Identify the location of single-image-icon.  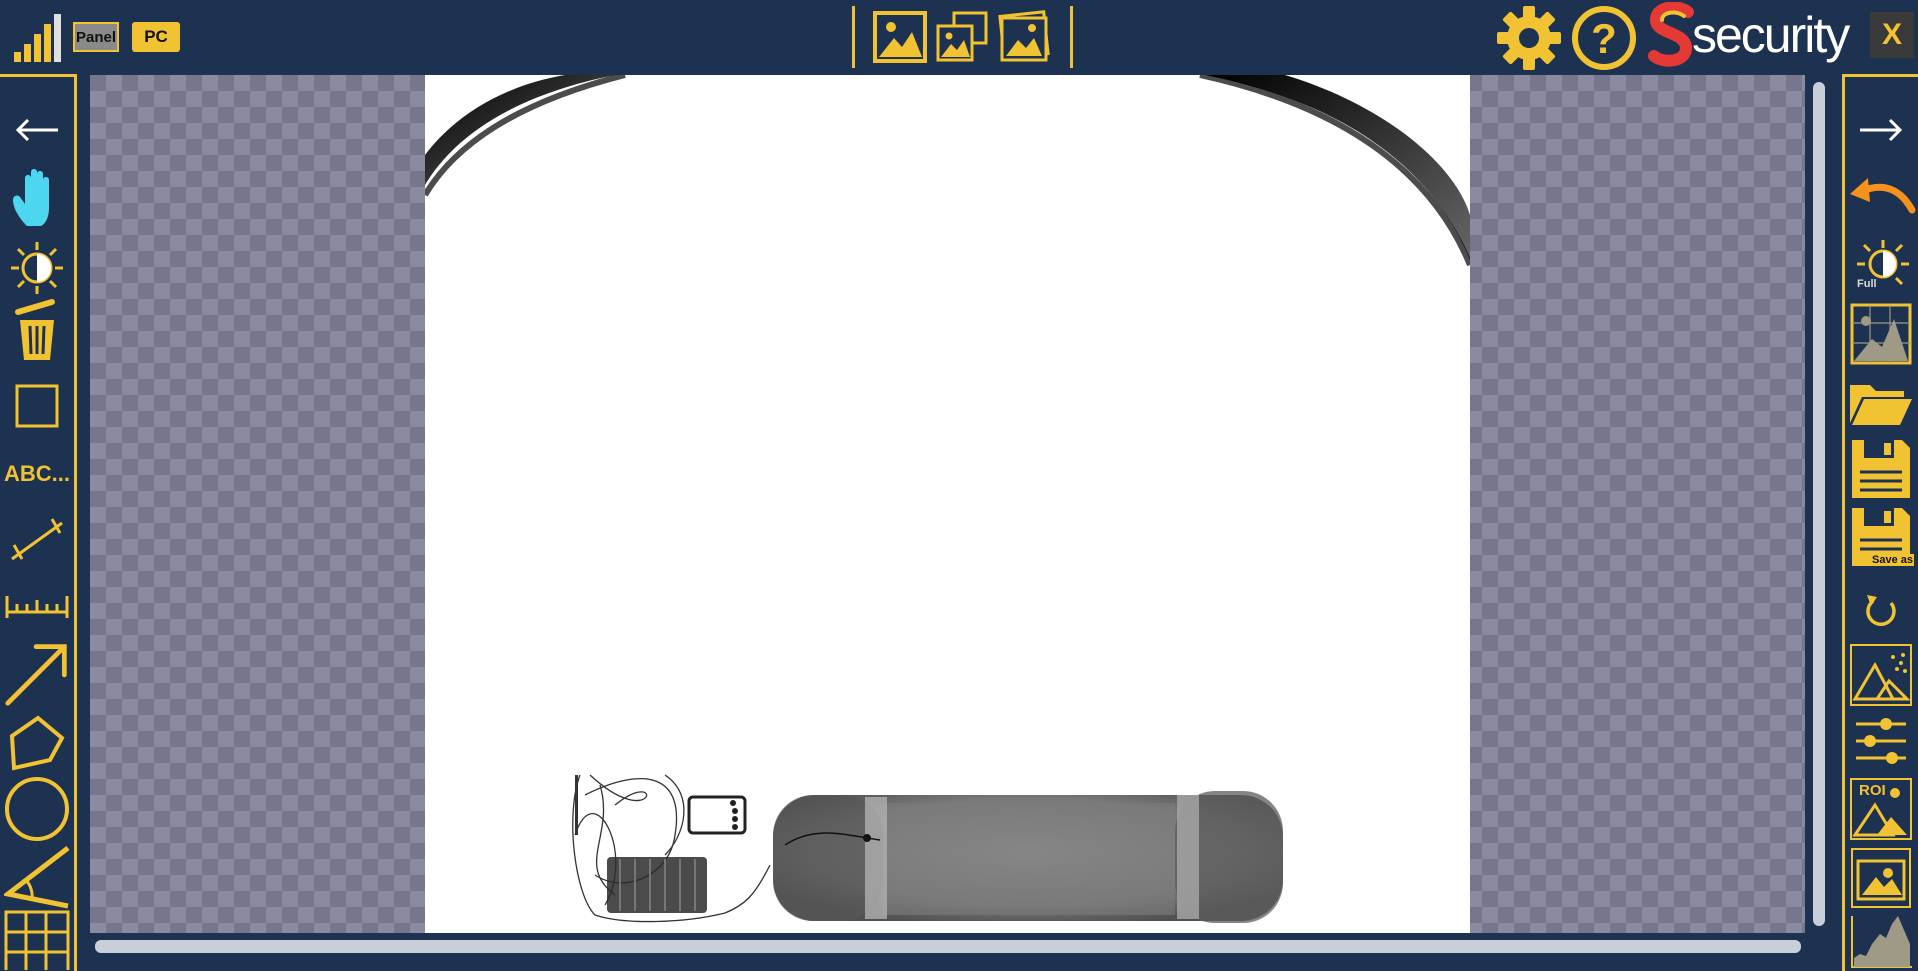
(900, 37).